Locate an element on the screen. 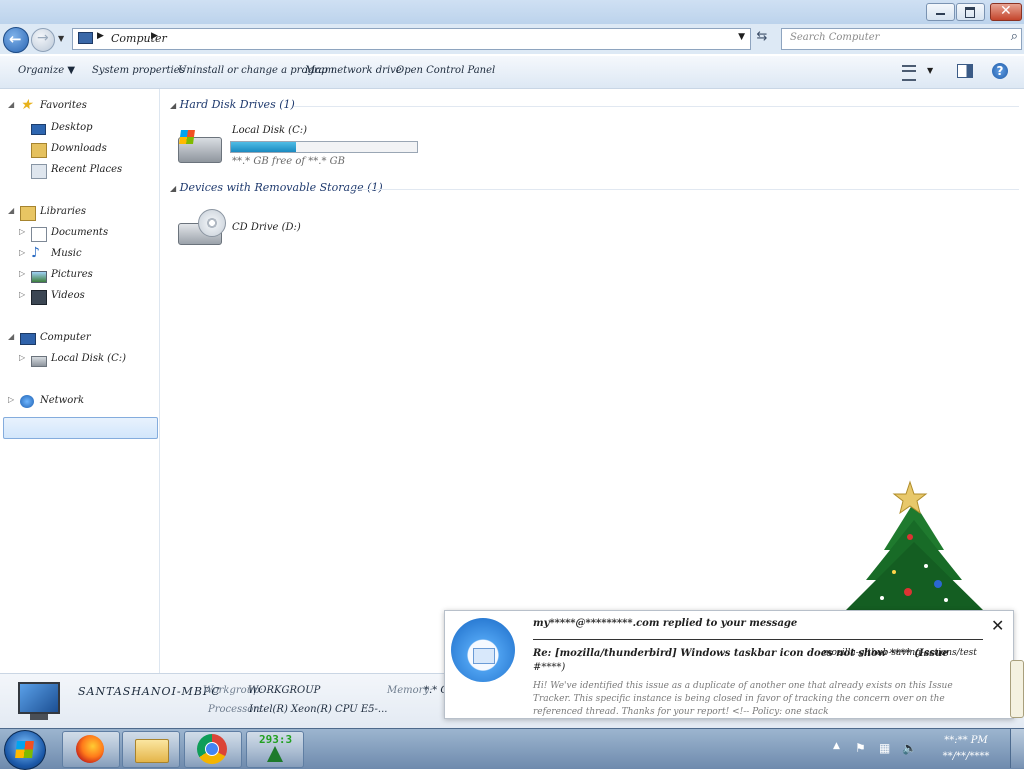 Image resolution: width=1024 pixels, height=770 pixels. removable-group-header: ◢ Devices with Removable Storage (1) is located at coordinates (276, 187).